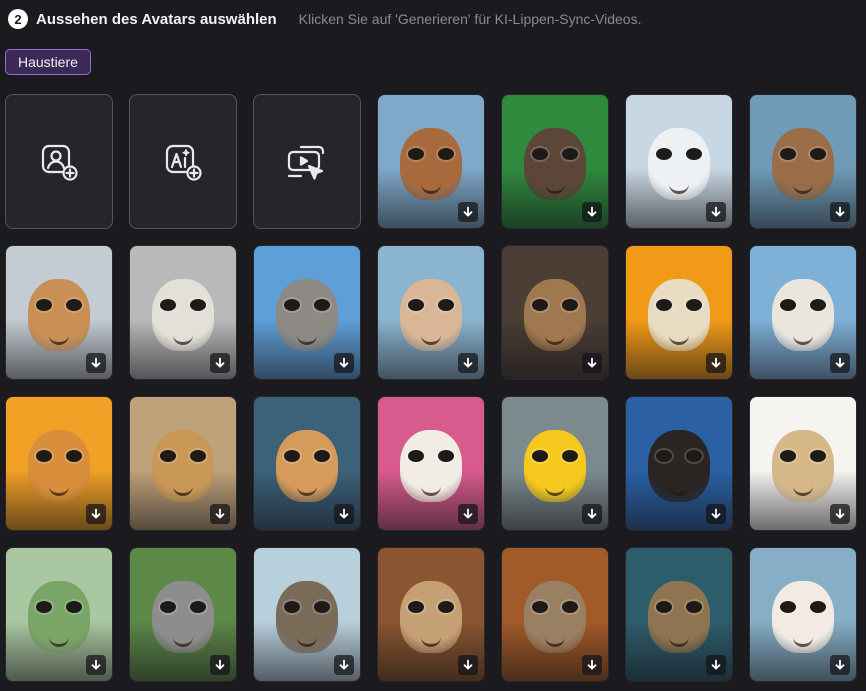 This screenshot has width=866, height=691. What do you see at coordinates (679, 614) in the screenshot?
I see `avatar-owl-orange-hat` at bounding box center [679, 614].